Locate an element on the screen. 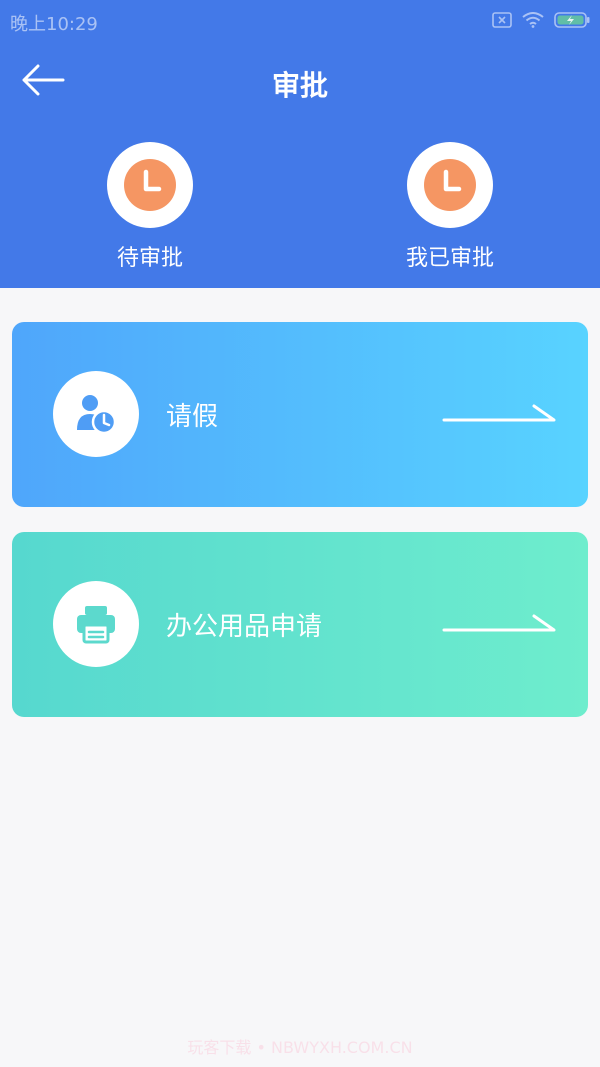  watermark: 玩客下载 • NBWYXH.COM.CN is located at coordinates (300, 1047).